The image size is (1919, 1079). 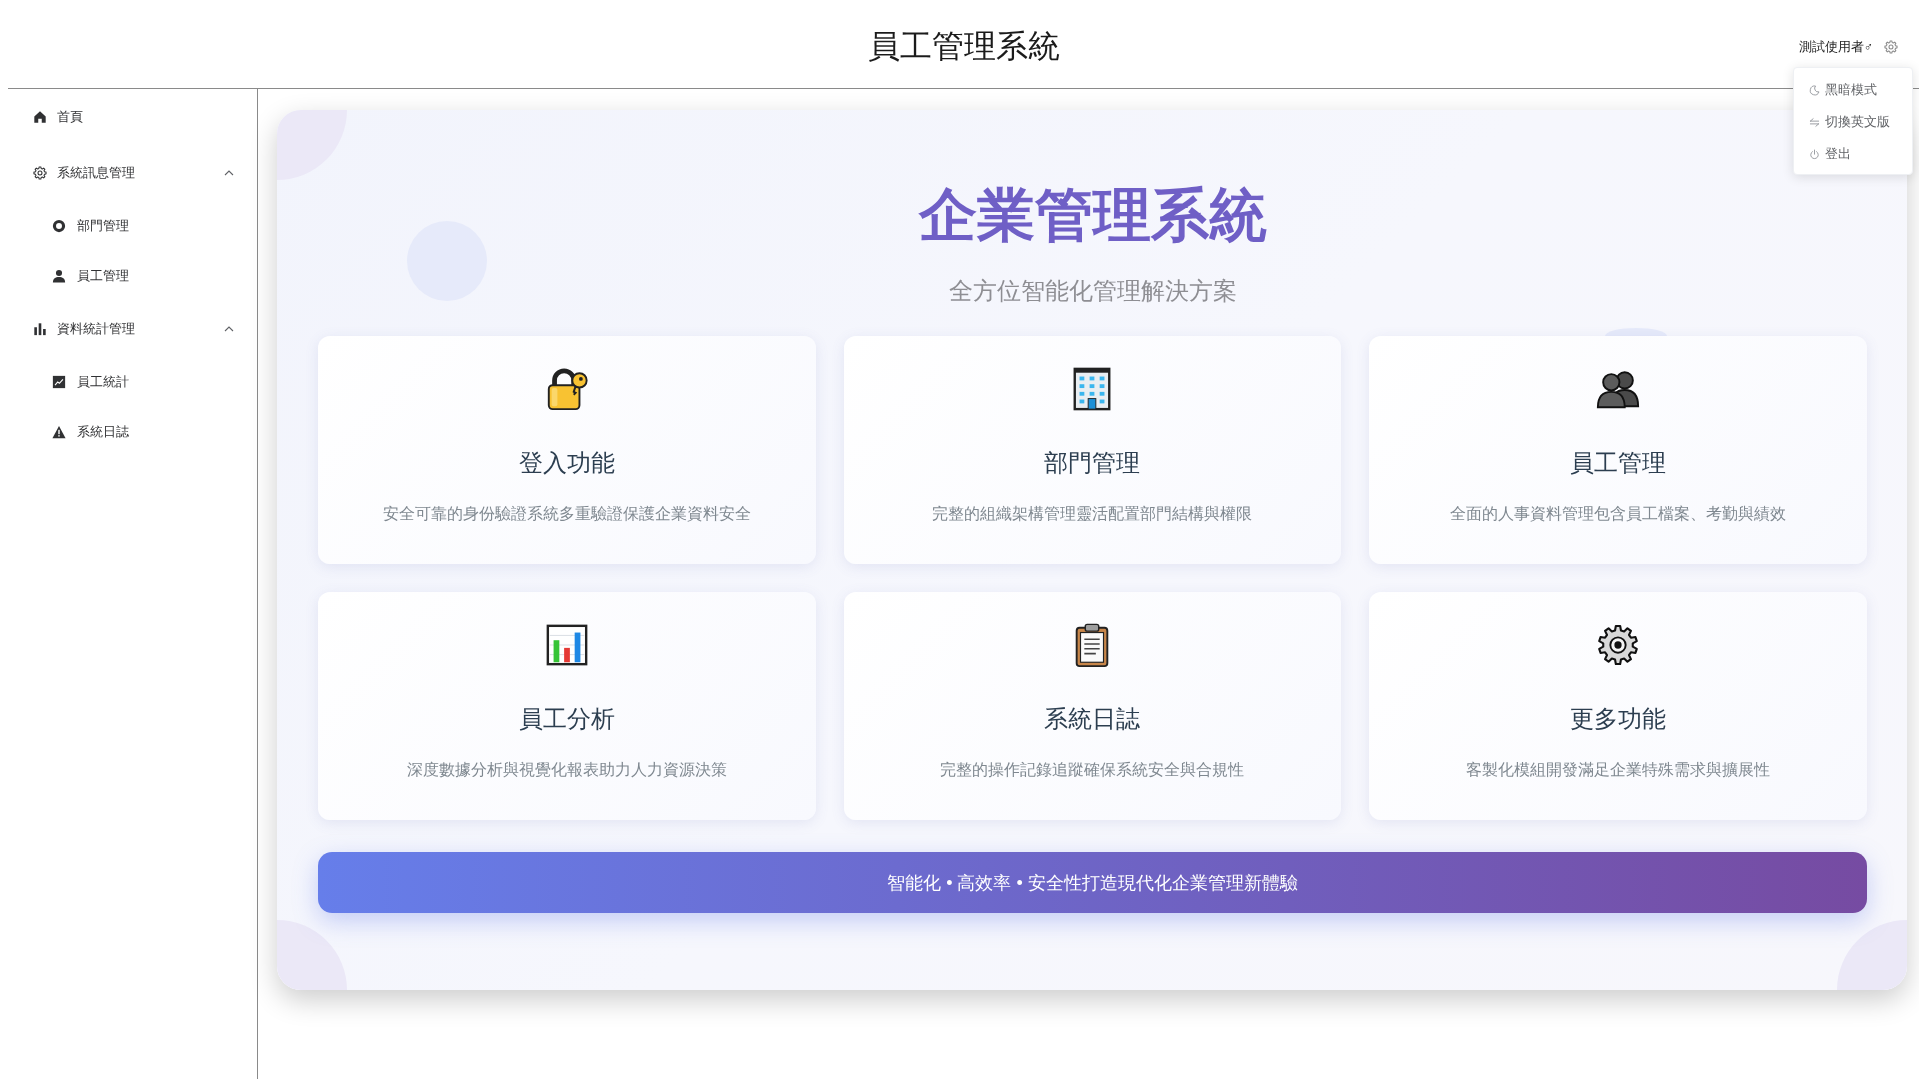 What do you see at coordinates (1814, 122) in the screenshot?
I see `swap-arrows-icon` at bounding box center [1814, 122].